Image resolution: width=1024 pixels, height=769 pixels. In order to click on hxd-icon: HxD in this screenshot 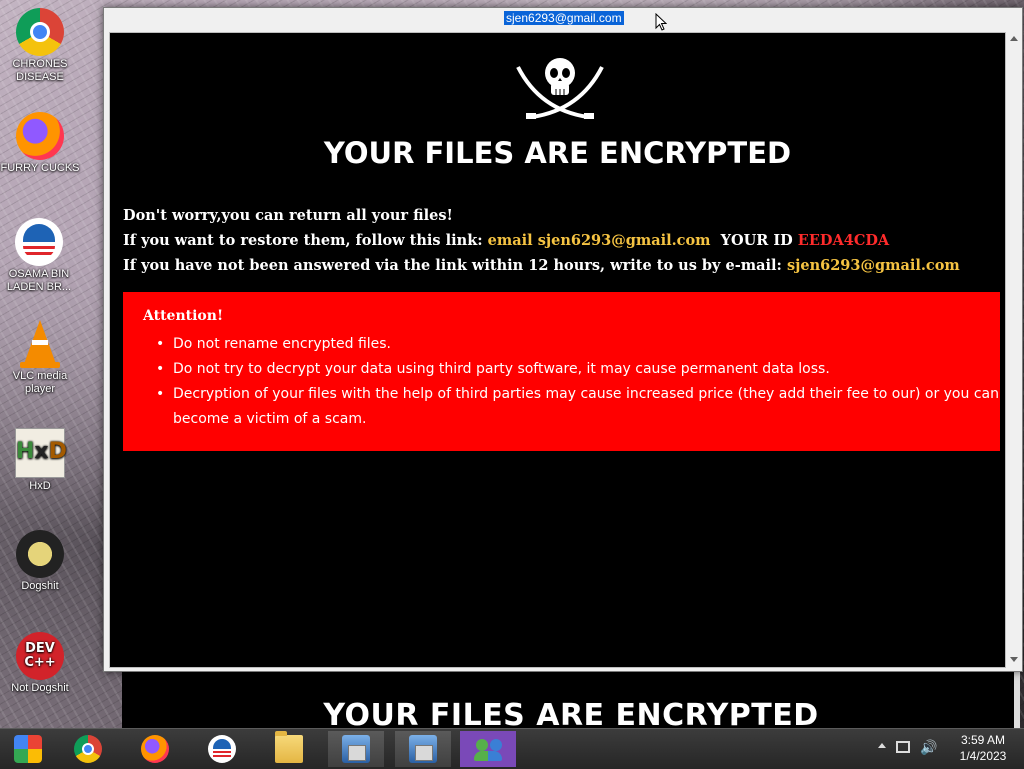, I will do `click(41, 453)`.